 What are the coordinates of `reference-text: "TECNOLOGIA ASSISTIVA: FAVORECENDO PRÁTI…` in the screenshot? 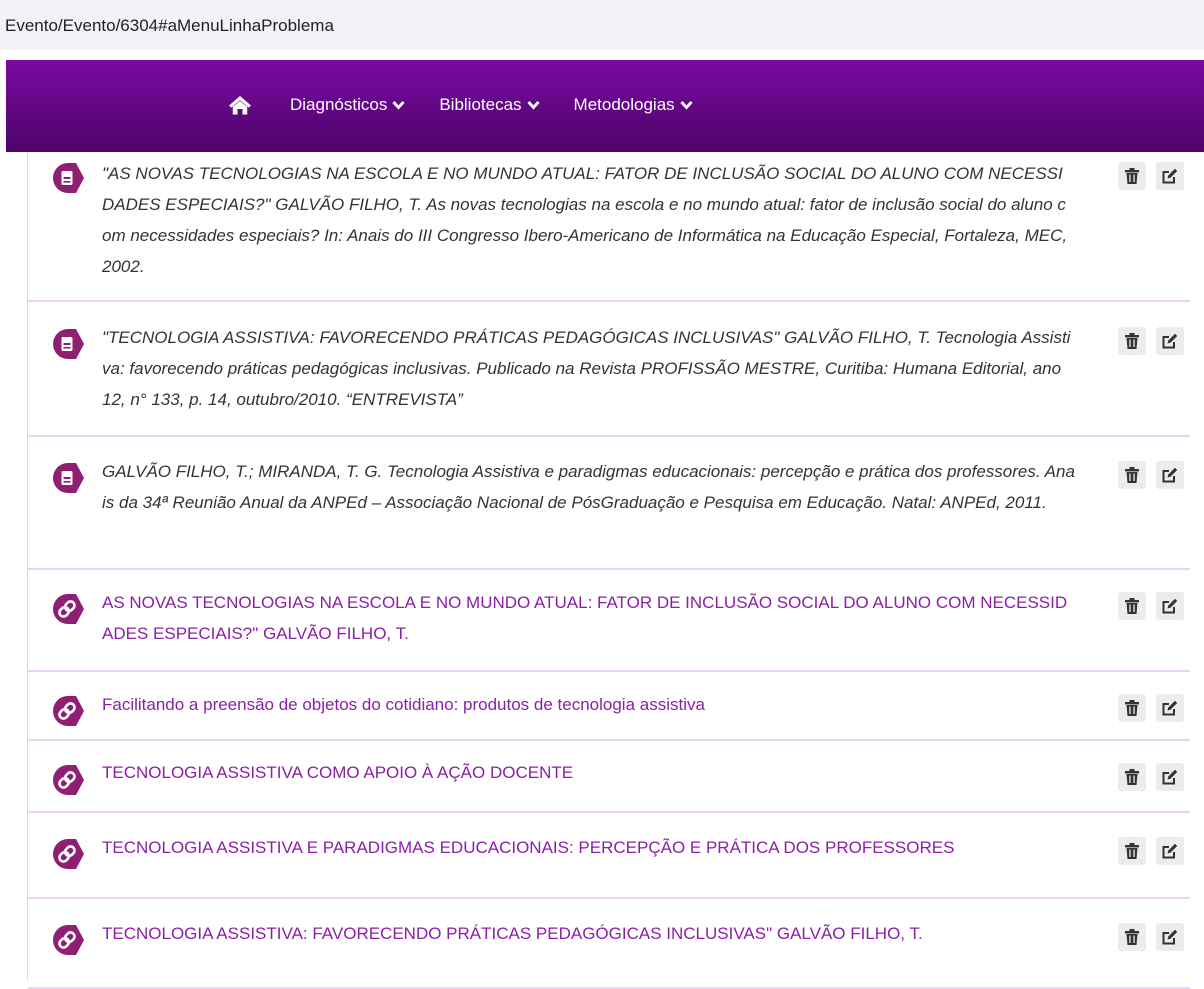 It's located at (586, 368).